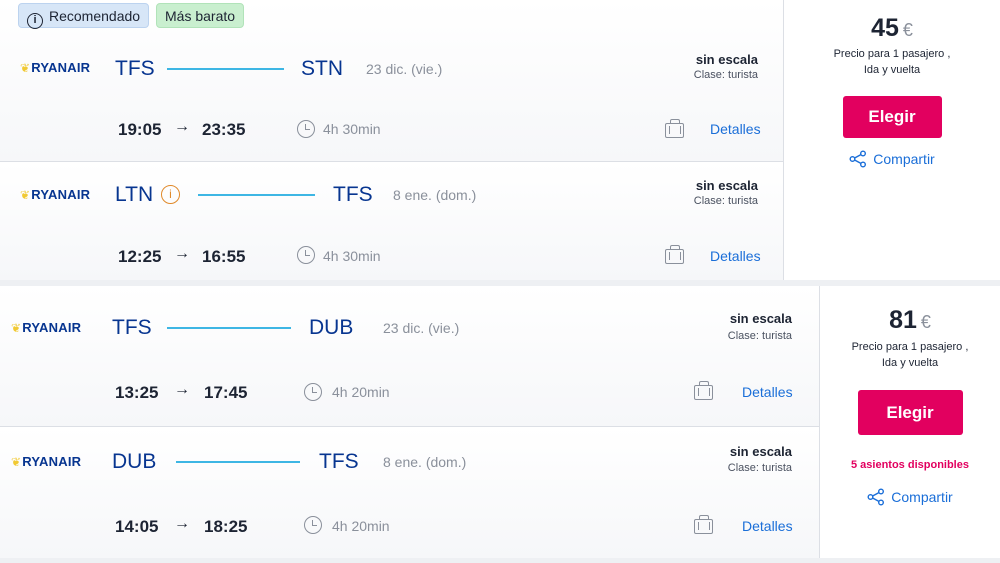  Describe the element at coordinates (200, 15) in the screenshot. I see `cheapest-badge: Más barato` at that location.